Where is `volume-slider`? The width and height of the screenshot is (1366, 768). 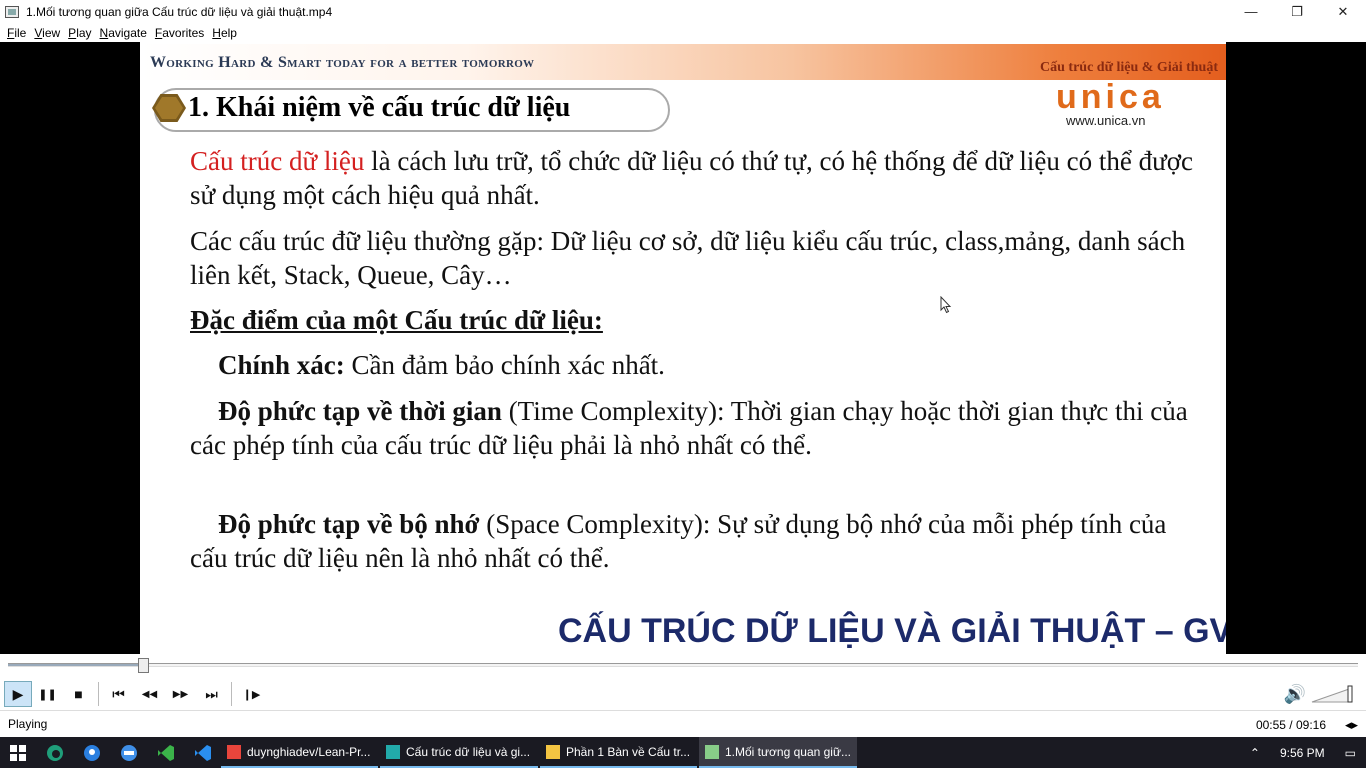
volume-slider is located at coordinates (1333, 694).